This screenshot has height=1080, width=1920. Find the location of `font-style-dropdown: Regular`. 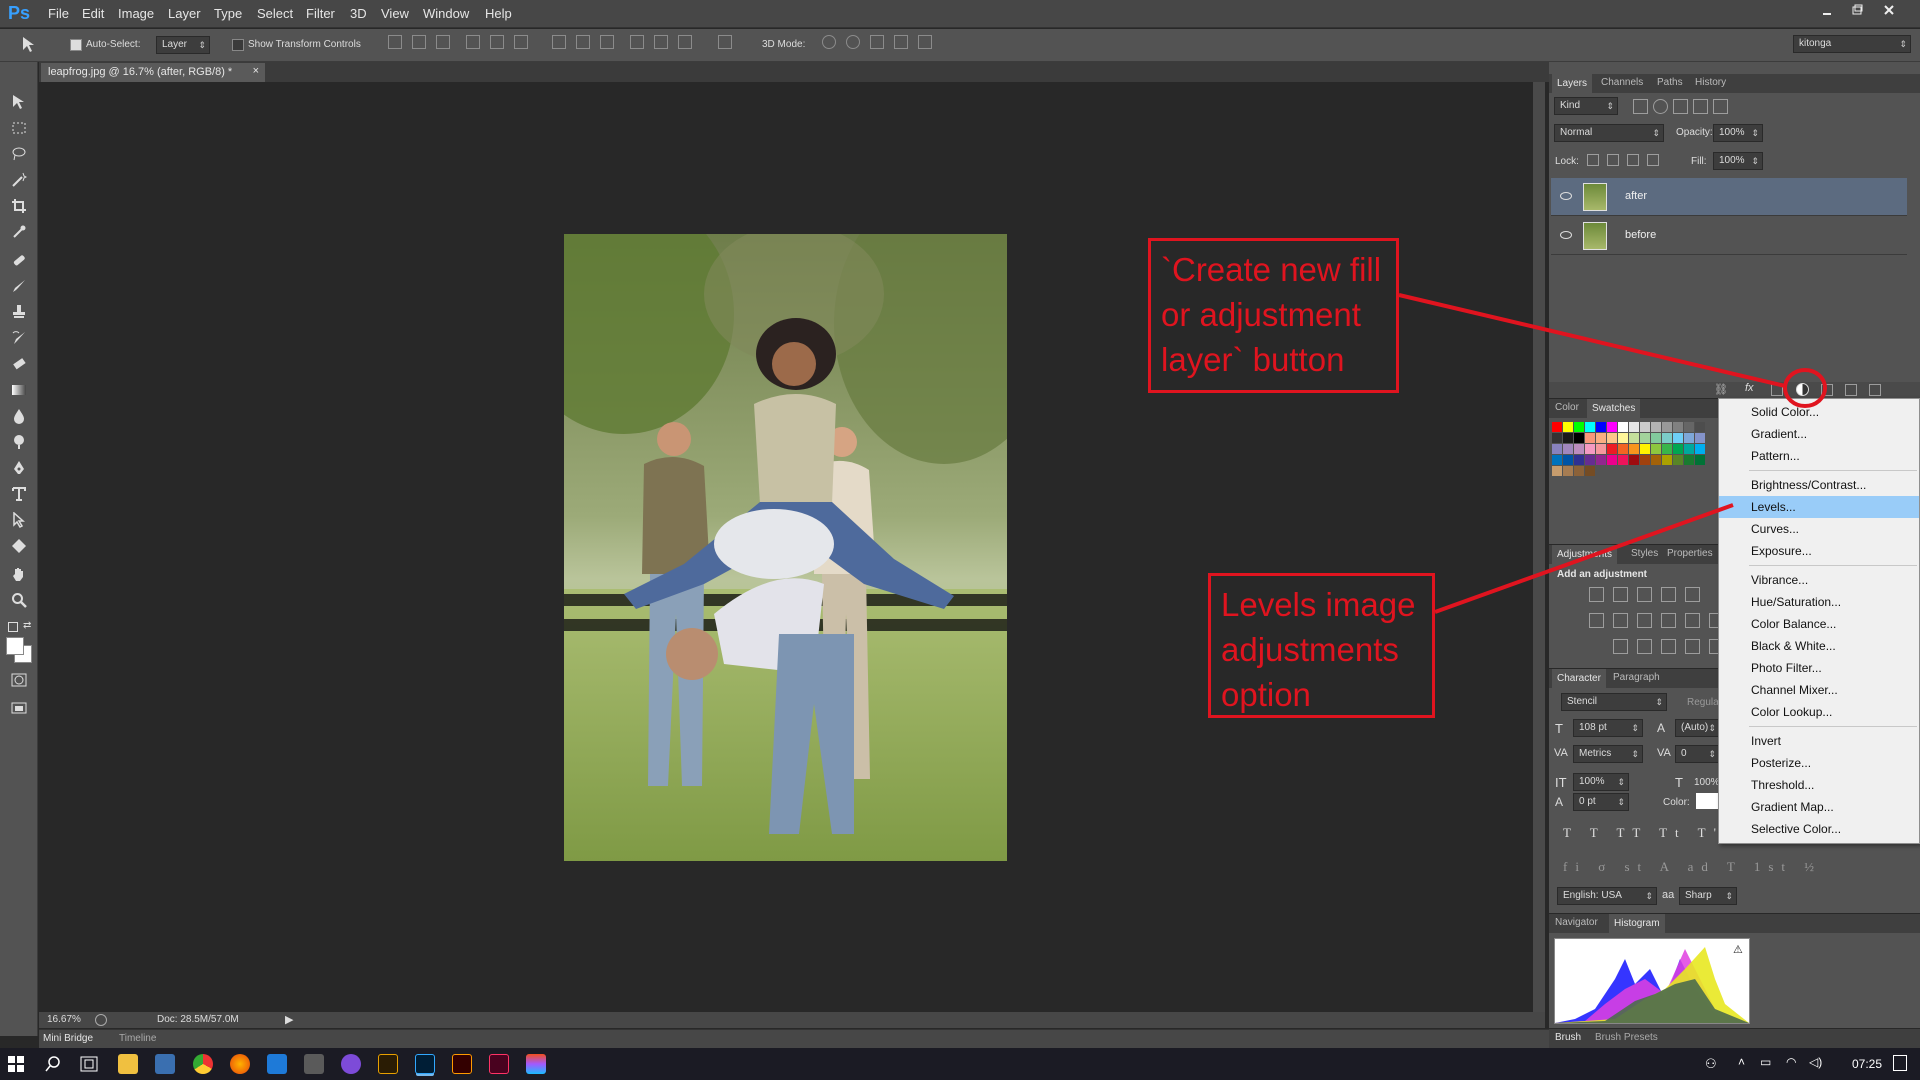

font-style-dropdown: Regular is located at coordinates (1704, 702).